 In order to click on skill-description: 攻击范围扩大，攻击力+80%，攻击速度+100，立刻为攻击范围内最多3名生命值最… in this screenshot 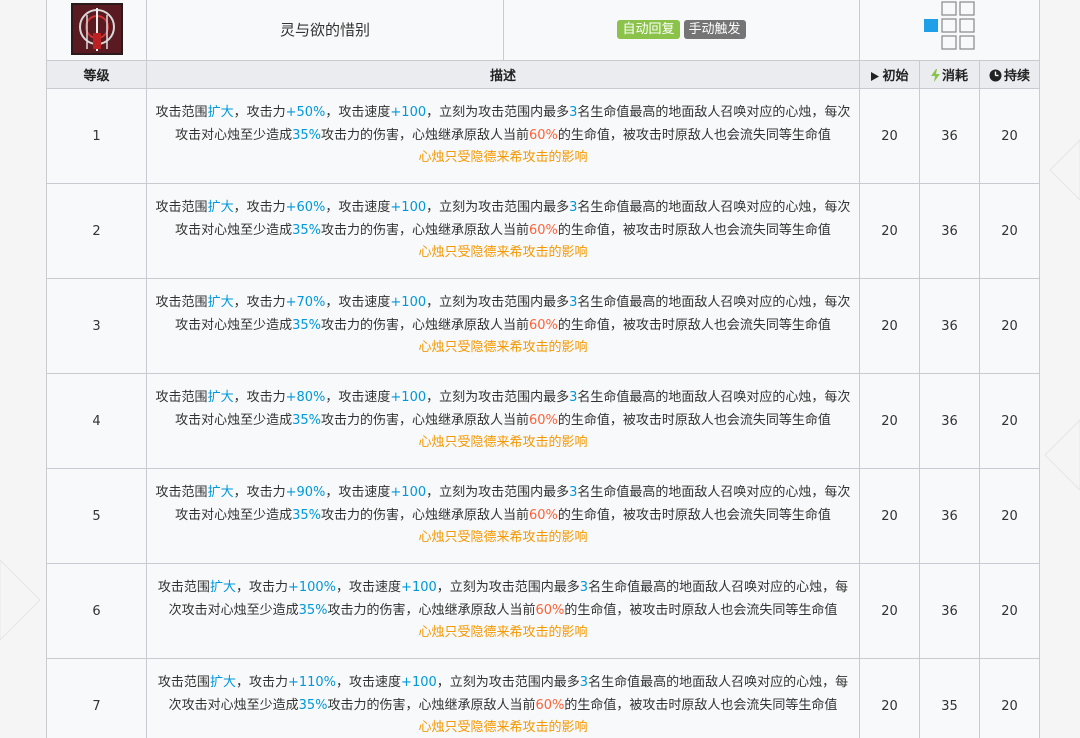, I will do `click(503, 420)`.